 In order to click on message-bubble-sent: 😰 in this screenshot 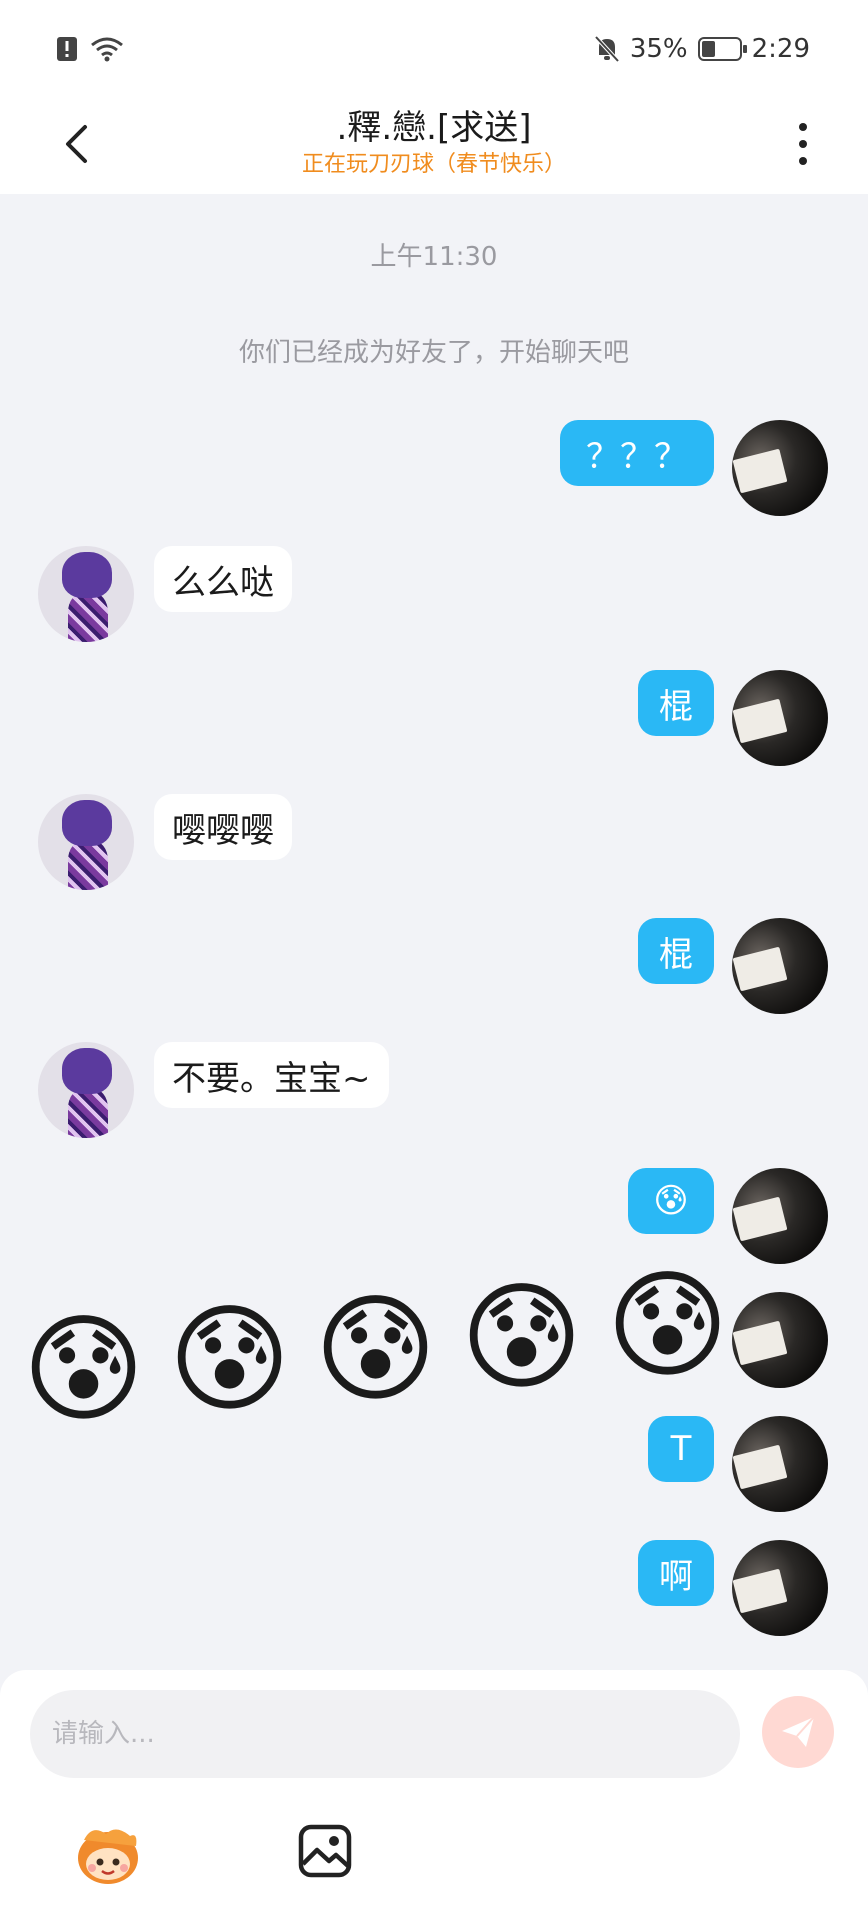, I will do `click(671, 1201)`.